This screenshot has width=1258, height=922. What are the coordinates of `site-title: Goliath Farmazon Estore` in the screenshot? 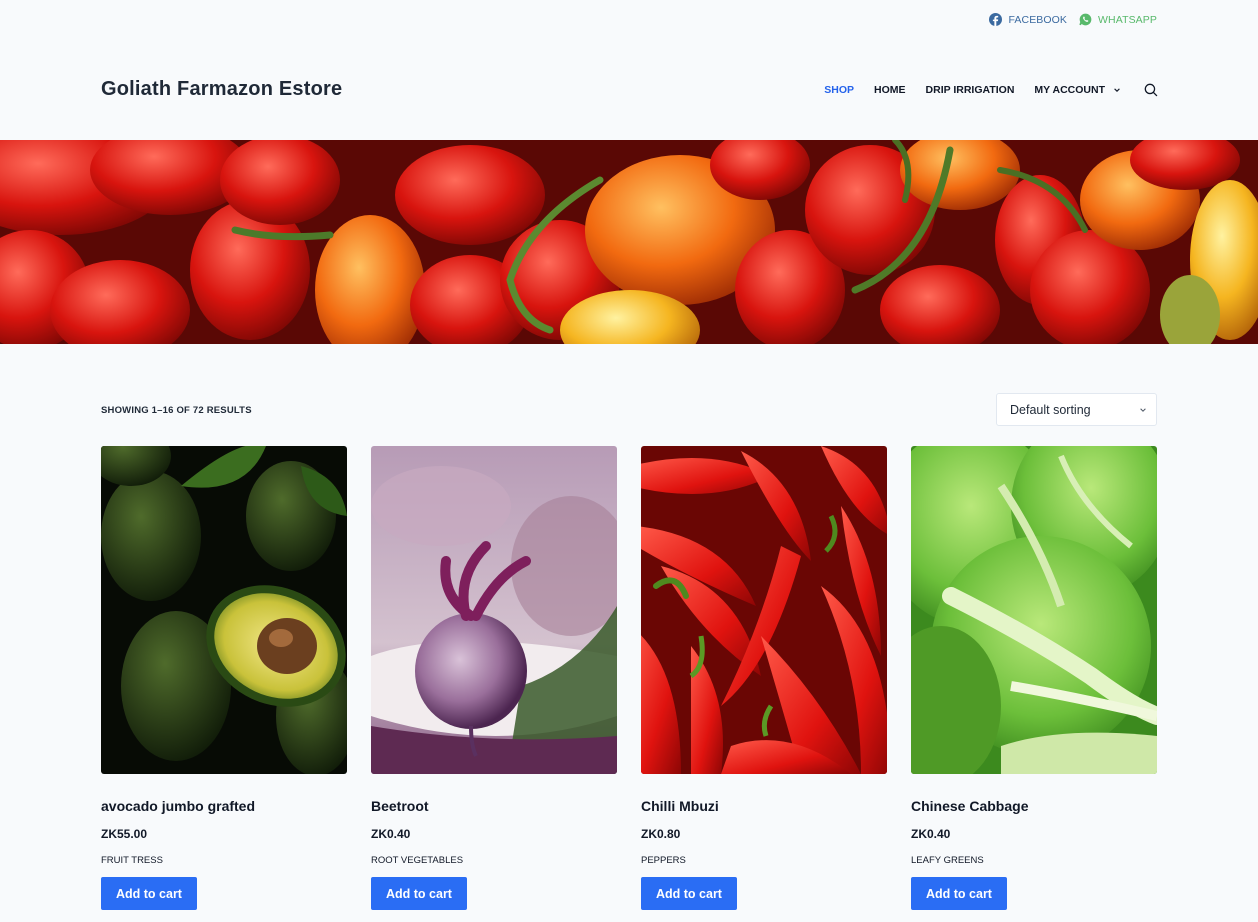 It's located at (221, 89).